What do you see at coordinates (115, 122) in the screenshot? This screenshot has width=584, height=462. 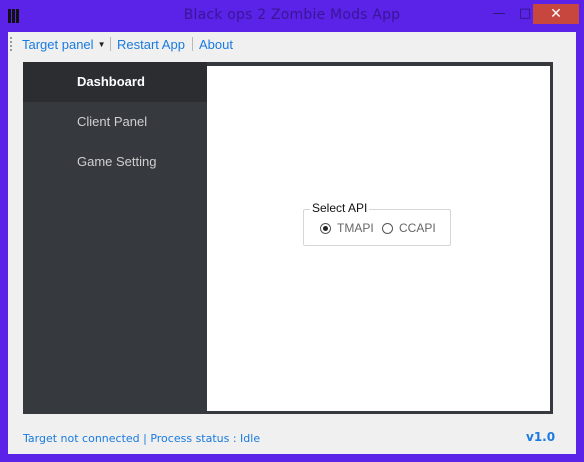 I see `sidebar-item-client-panel: Client Panel` at bounding box center [115, 122].